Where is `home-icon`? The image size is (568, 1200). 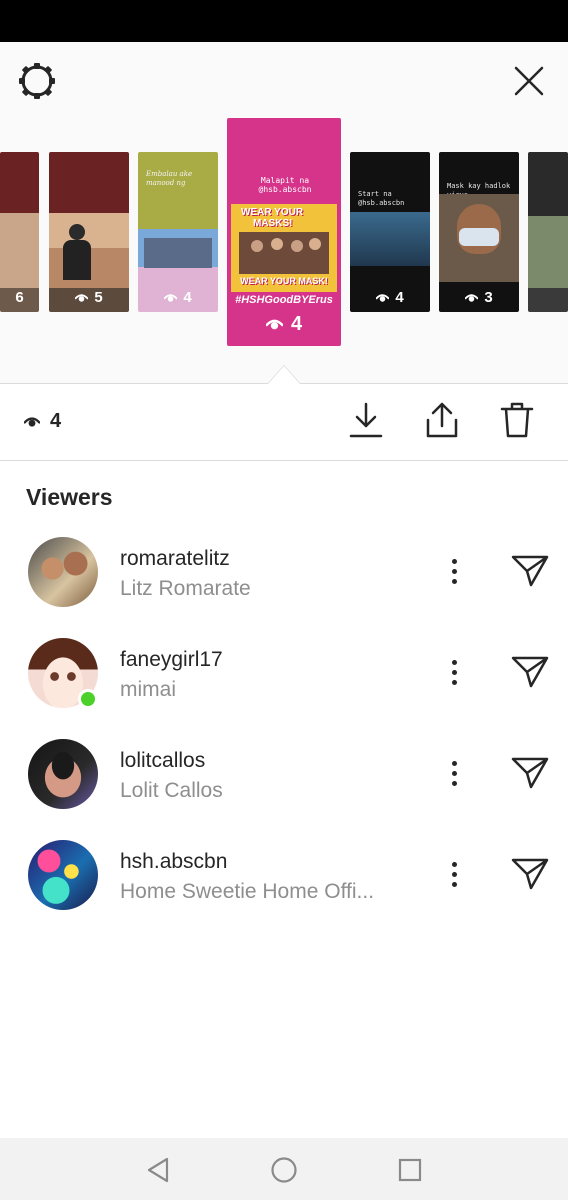 home-icon is located at coordinates (284, 1170).